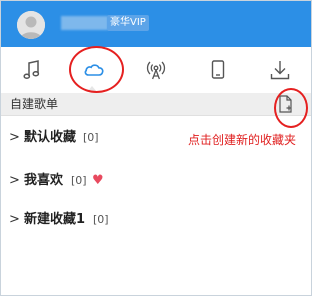 The width and height of the screenshot is (320, 296). I want to click on my-playlists-label: 自建歌单, so click(34, 104).